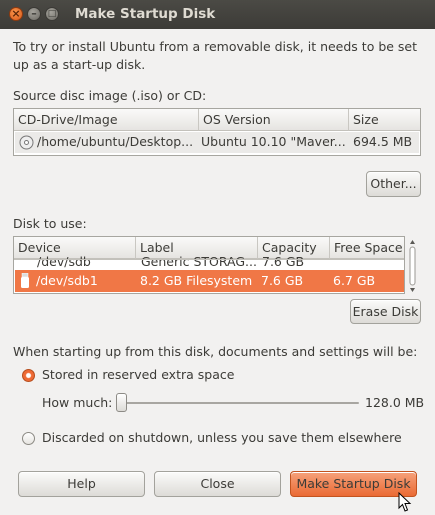 The height and width of the screenshot is (515, 435). What do you see at coordinates (384, 120) in the screenshot?
I see `column-header-size: Size` at bounding box center [384, 120].